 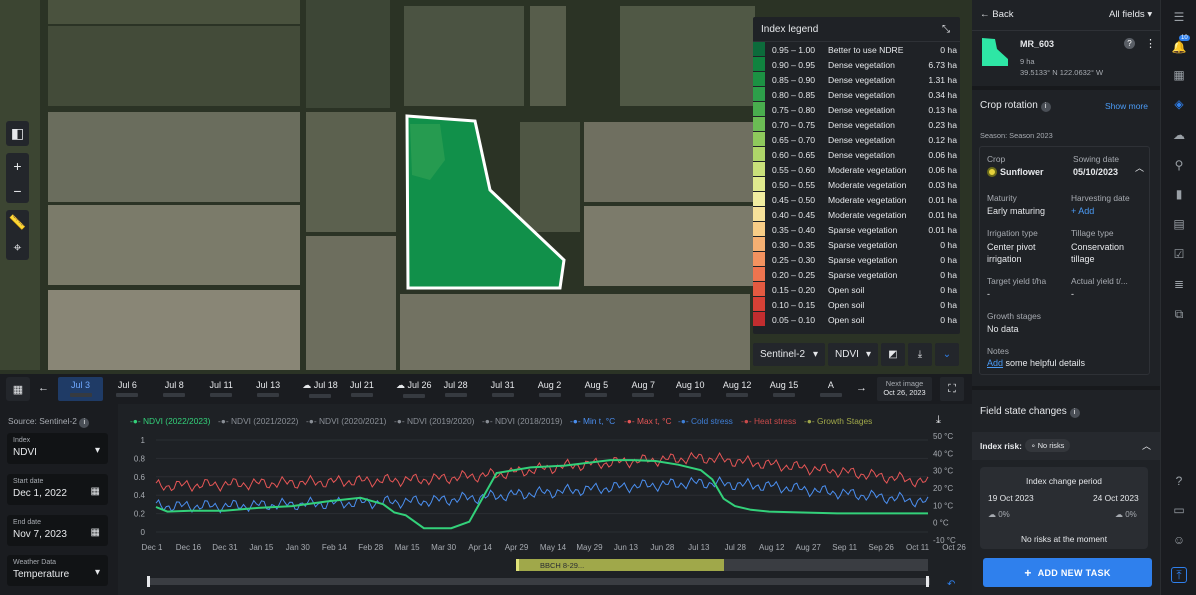 I want to click on zoom-in-button: +, so click(x=17, y=165).